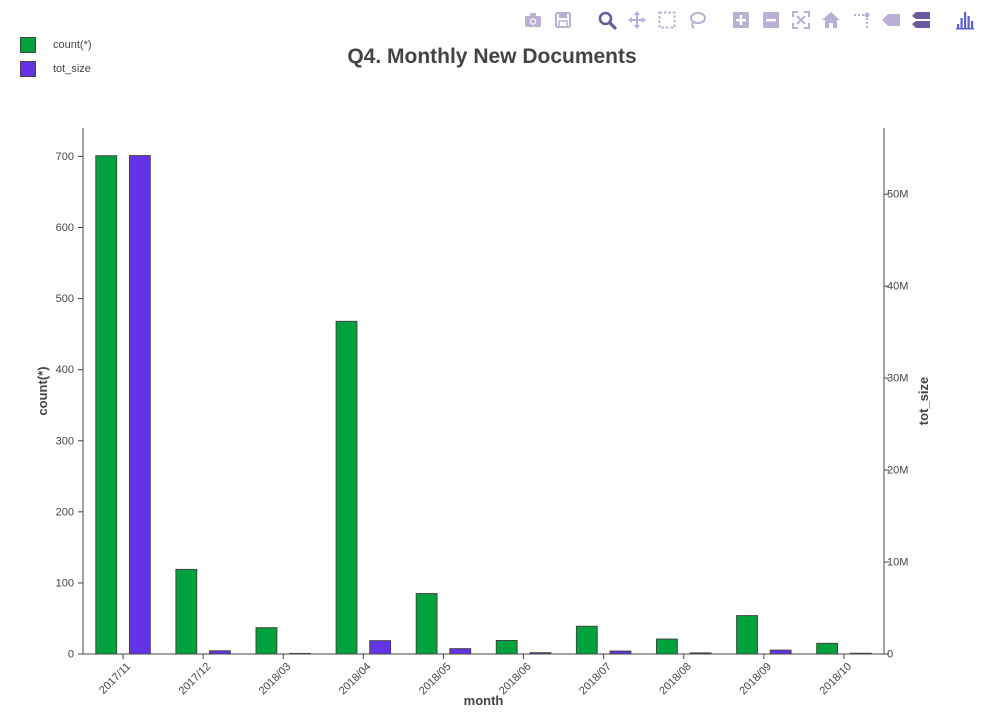  Describe the element at coordinates (637, 20) in the screenshot. I see `pan-icon` at that location.